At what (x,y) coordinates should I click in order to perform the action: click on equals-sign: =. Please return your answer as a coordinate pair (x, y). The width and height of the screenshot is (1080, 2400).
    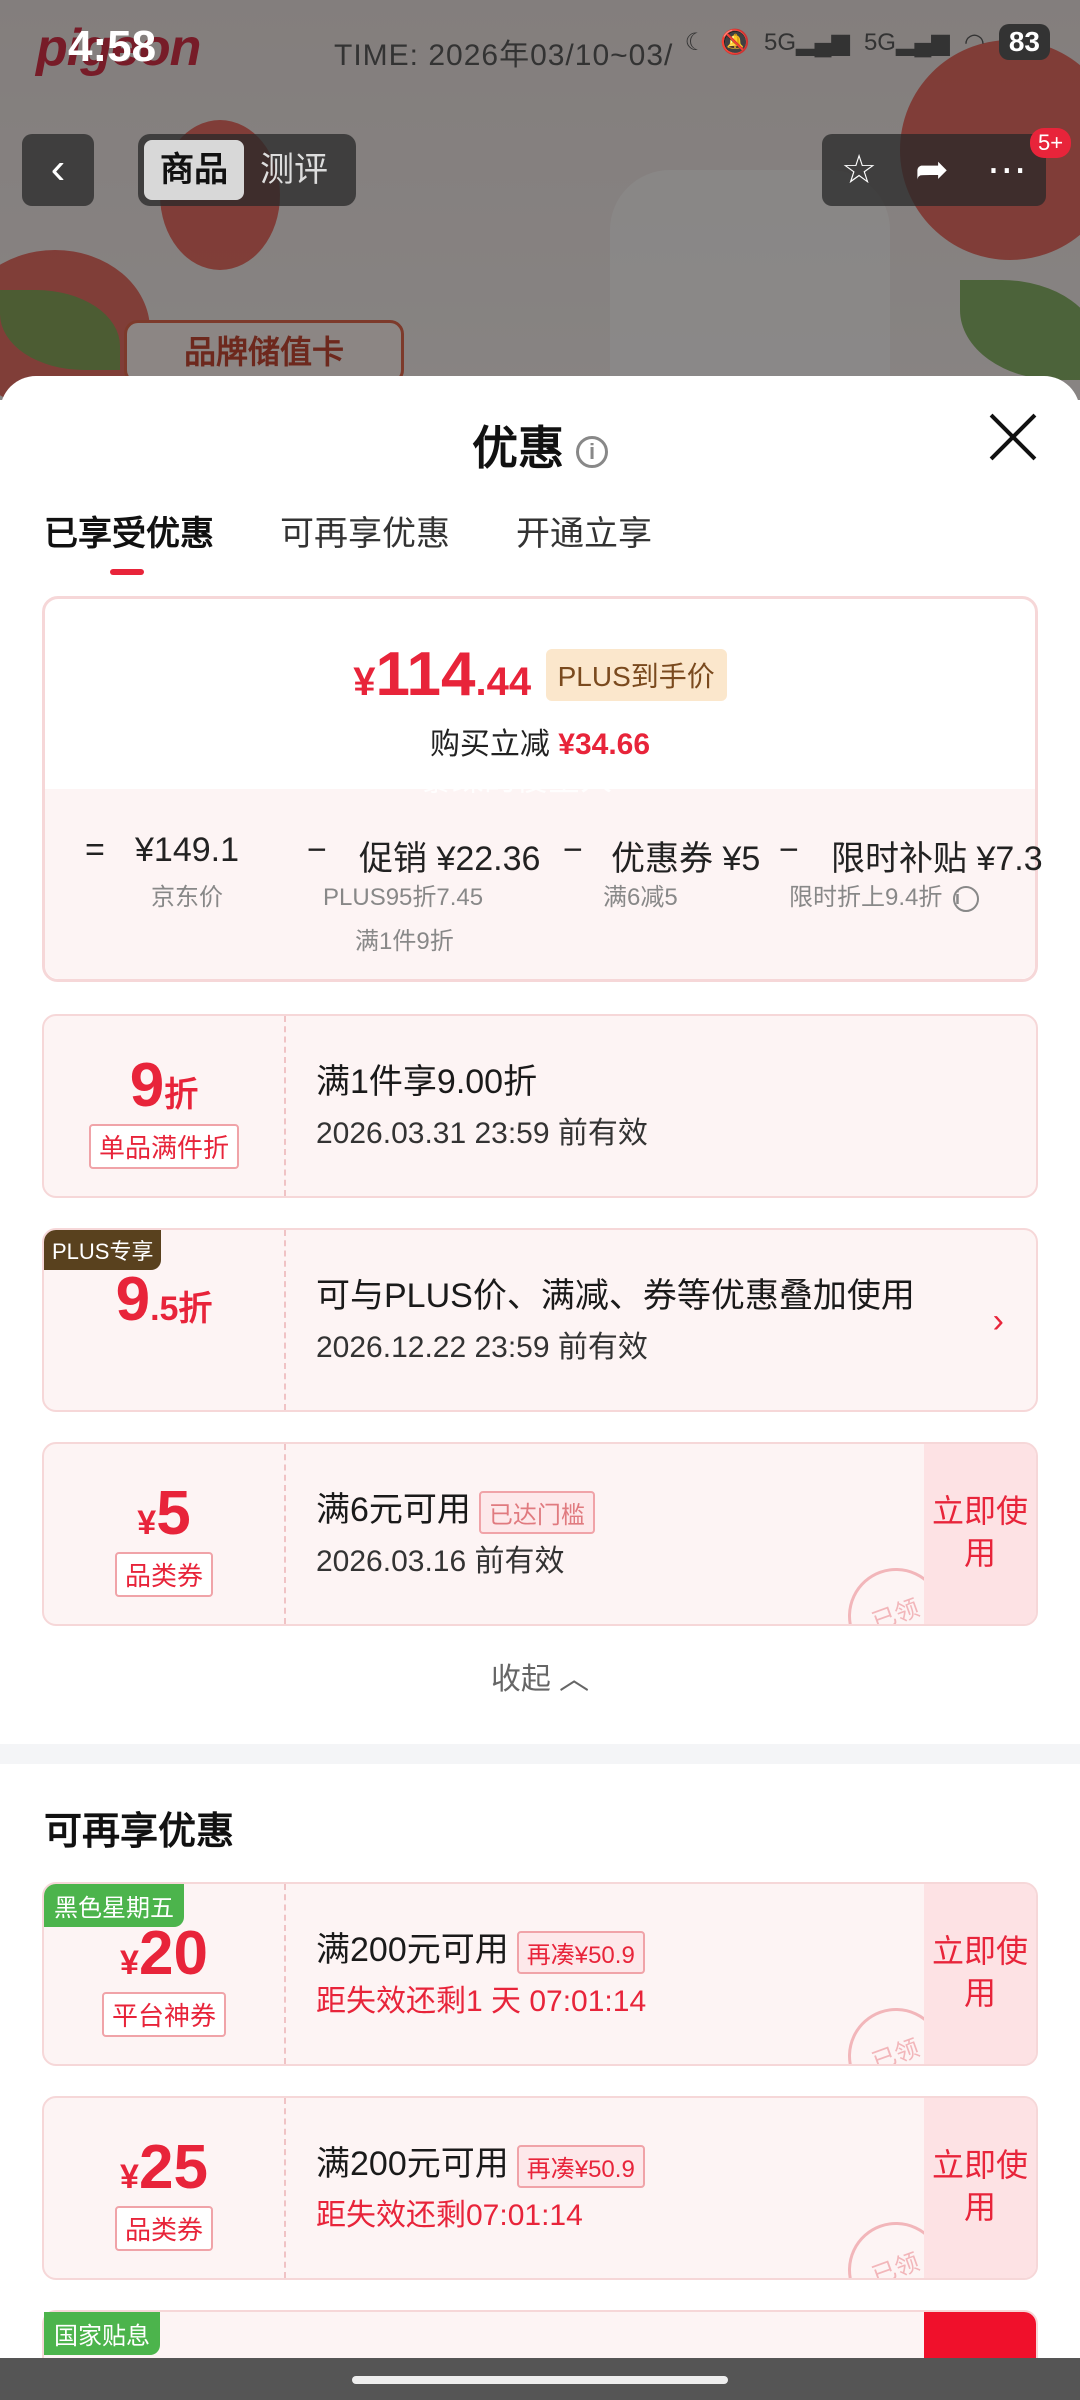
    Looking at the image, I should click on (95, 850).